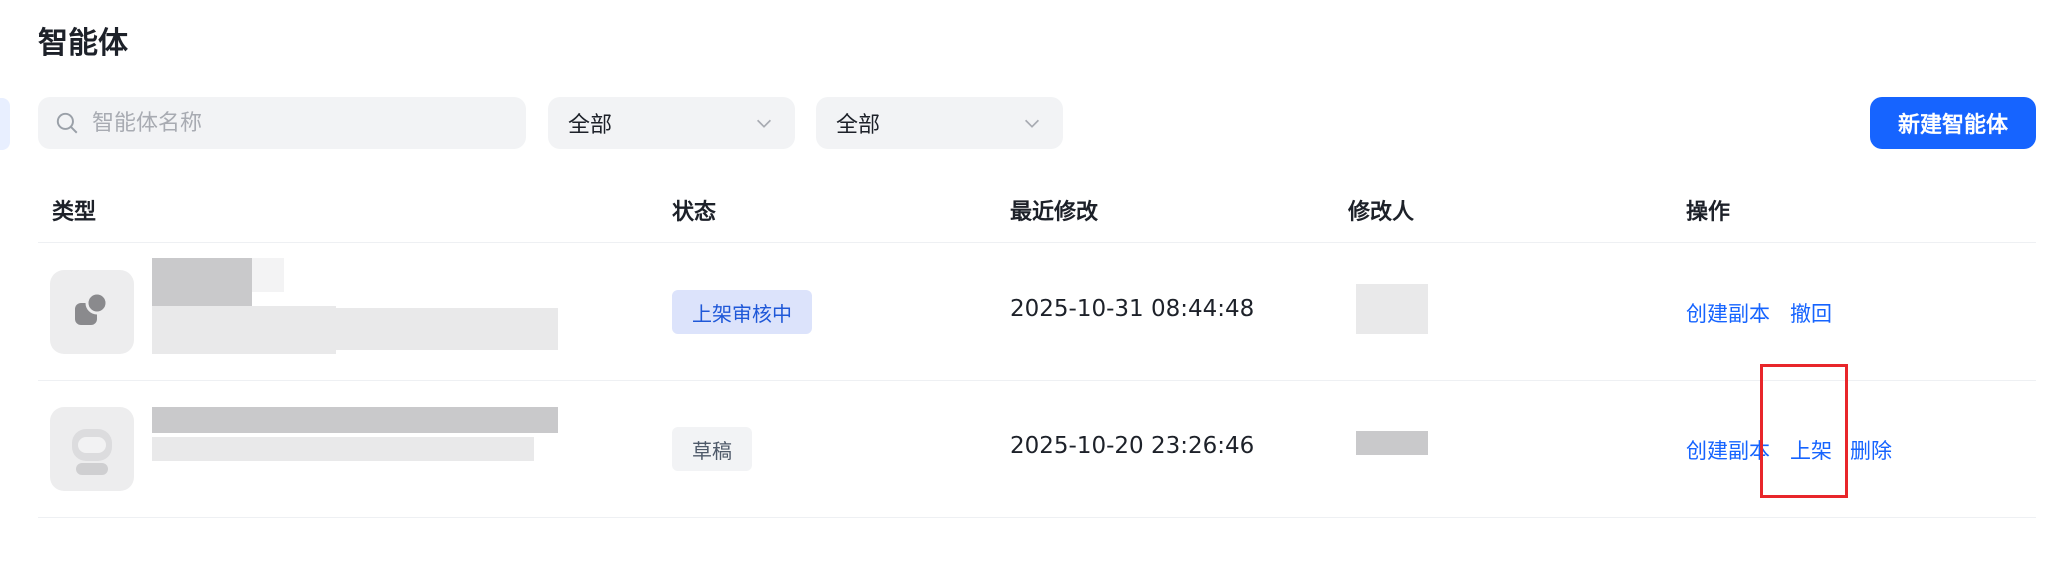  Describe the element at coordinates (939, 123) in the screenshot. I see `status-filter-select: 全部` at that location.